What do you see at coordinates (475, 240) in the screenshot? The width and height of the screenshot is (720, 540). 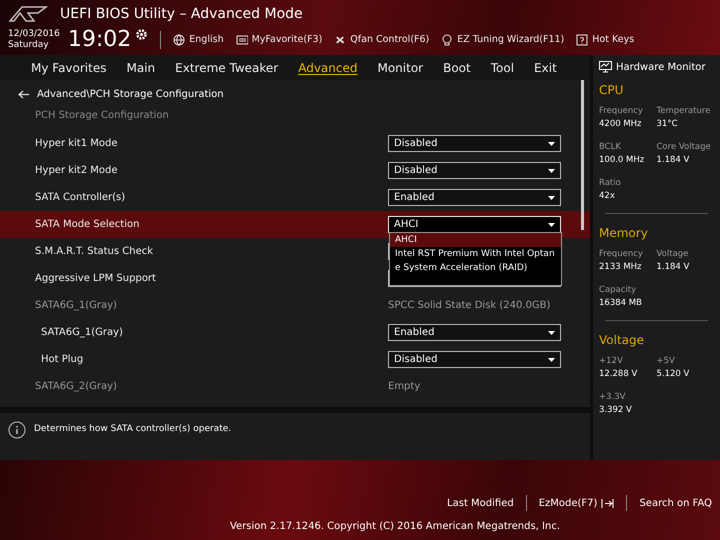 I see `dropdown-option: AHCI` at bounding box center [475, 240].